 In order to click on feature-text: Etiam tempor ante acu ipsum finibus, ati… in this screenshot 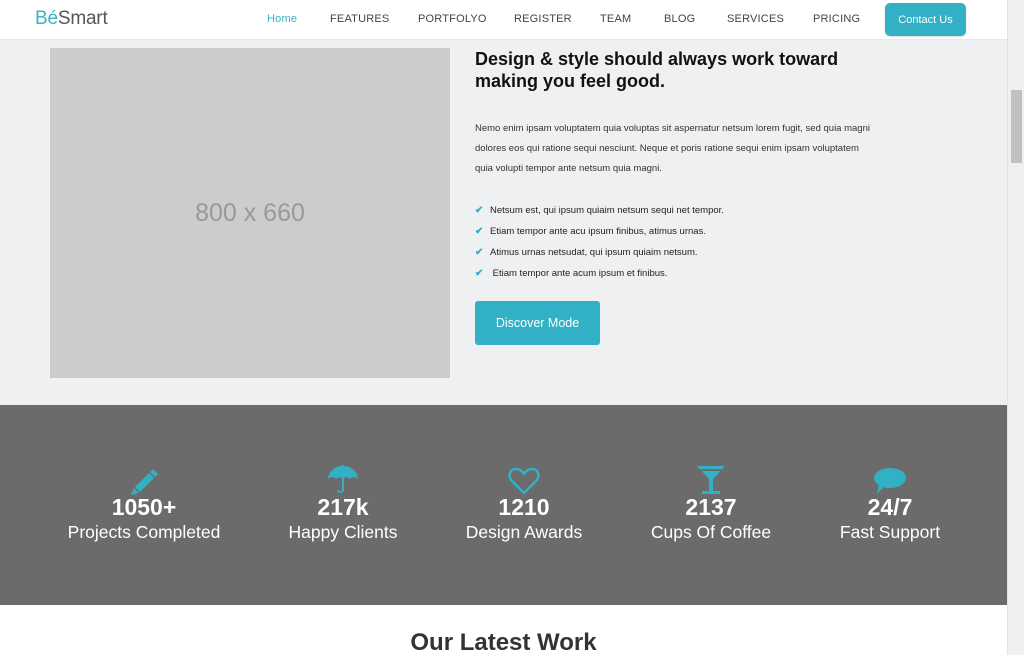, I will do `click(598, 231)`.